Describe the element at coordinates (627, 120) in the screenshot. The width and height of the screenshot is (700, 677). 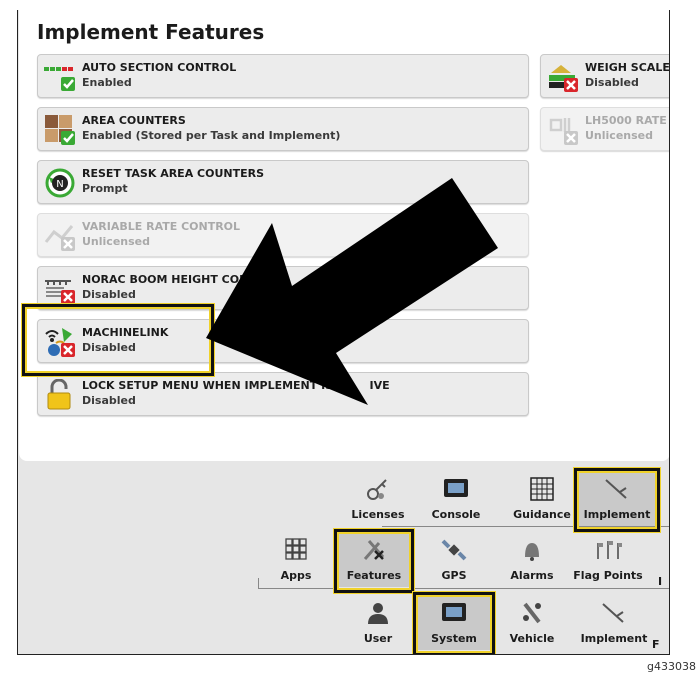
I see `feature-label: LH5000 RATE SEI` at that location.